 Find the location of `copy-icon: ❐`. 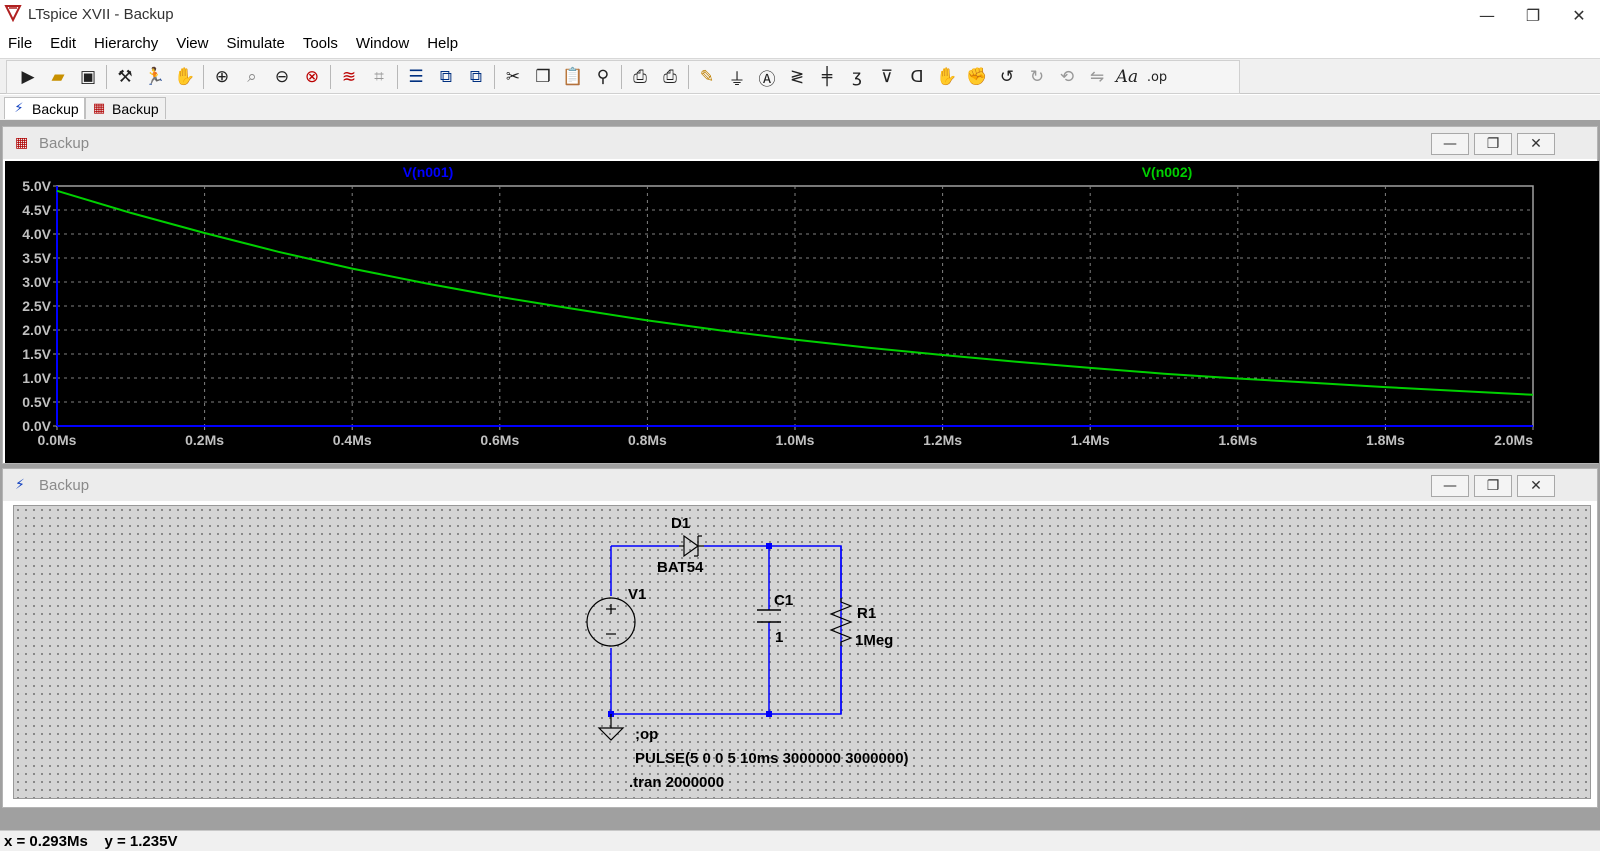

copy-icon: ❐ is located at coordinates (543, 77).